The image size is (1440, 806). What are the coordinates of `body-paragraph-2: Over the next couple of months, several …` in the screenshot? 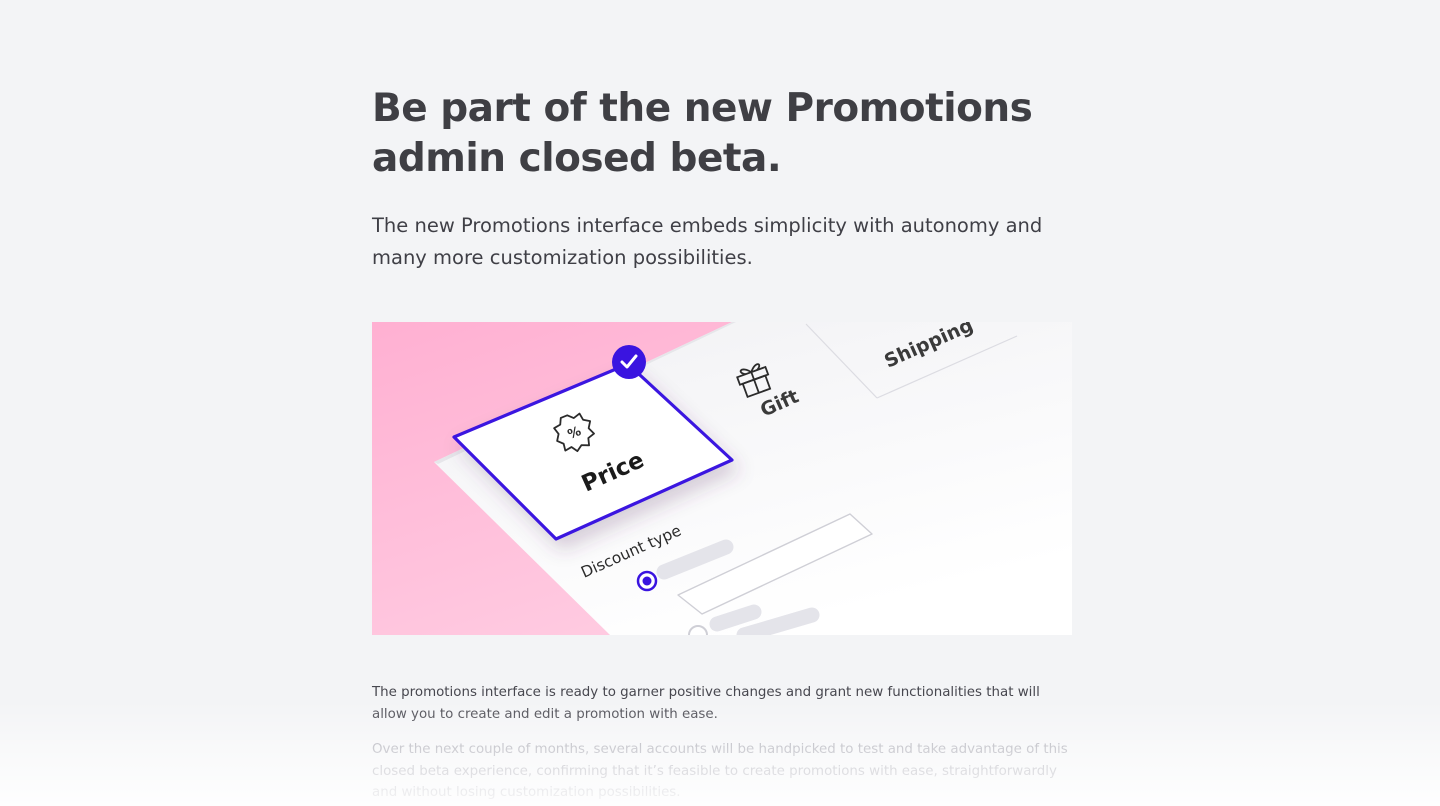 It's located at (720, 771).